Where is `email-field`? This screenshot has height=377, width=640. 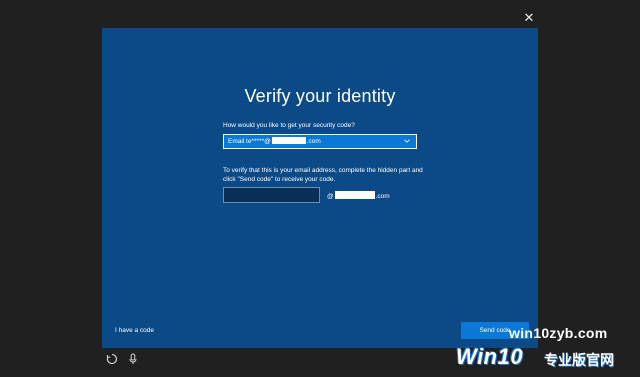
email-field is located at coordinates (271, 195).